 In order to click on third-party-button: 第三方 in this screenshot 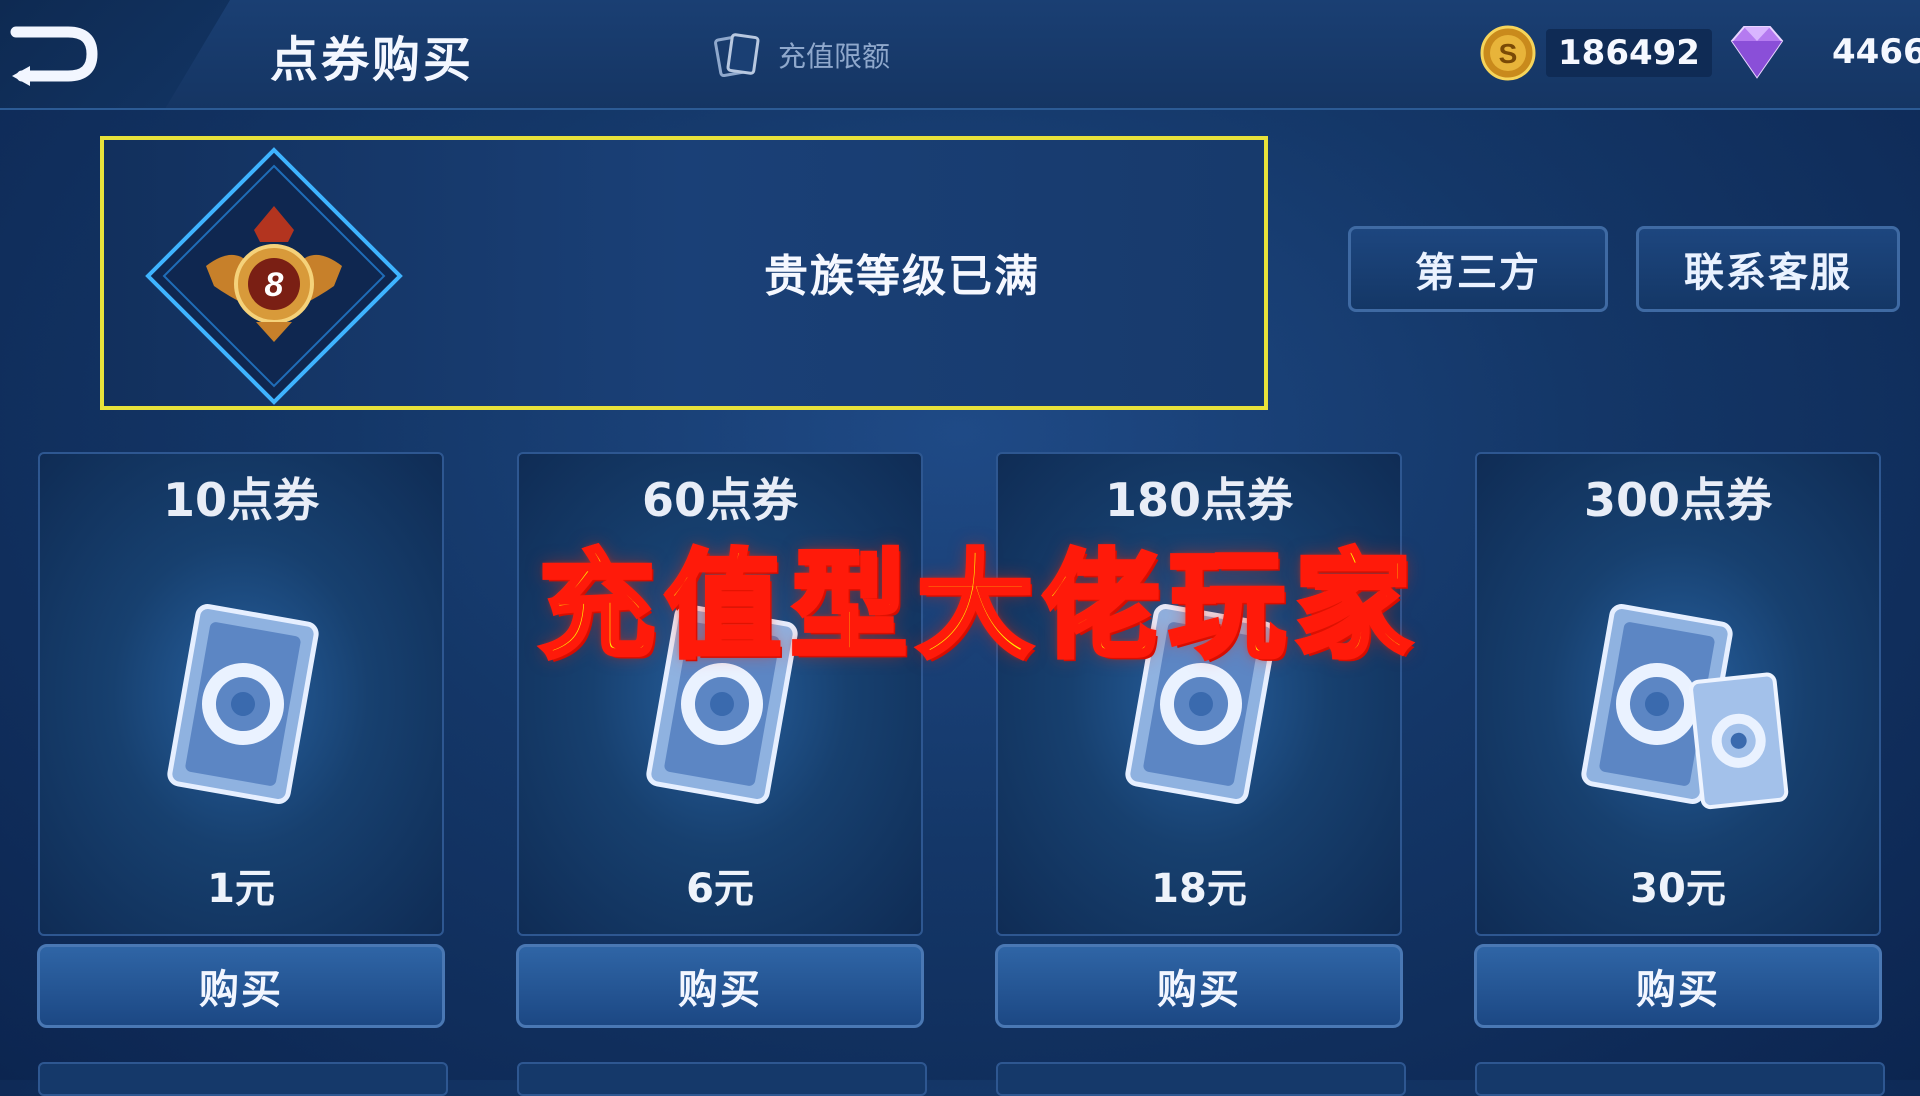, I will do `click(1478, 269)`.